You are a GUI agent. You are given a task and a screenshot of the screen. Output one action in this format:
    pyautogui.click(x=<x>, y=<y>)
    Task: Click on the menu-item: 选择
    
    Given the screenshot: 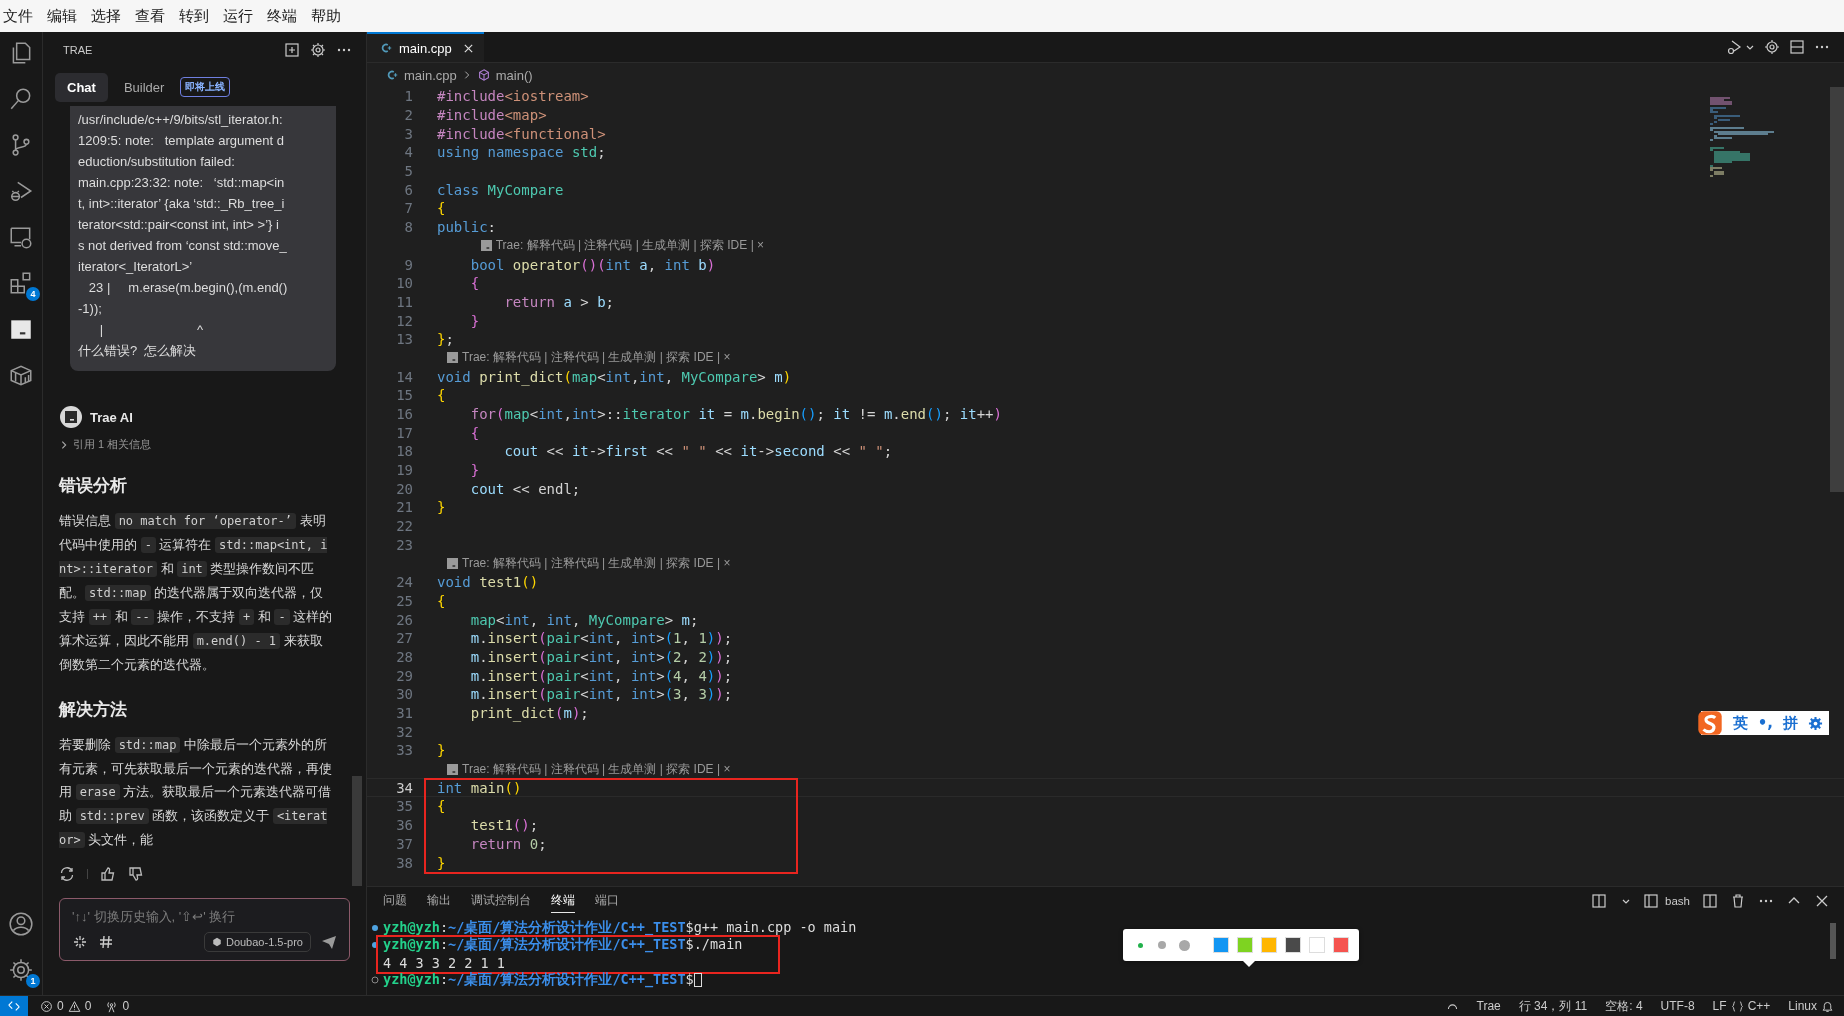 What is the action you would take?
    pyautogui.click(x=106, y=16)
    